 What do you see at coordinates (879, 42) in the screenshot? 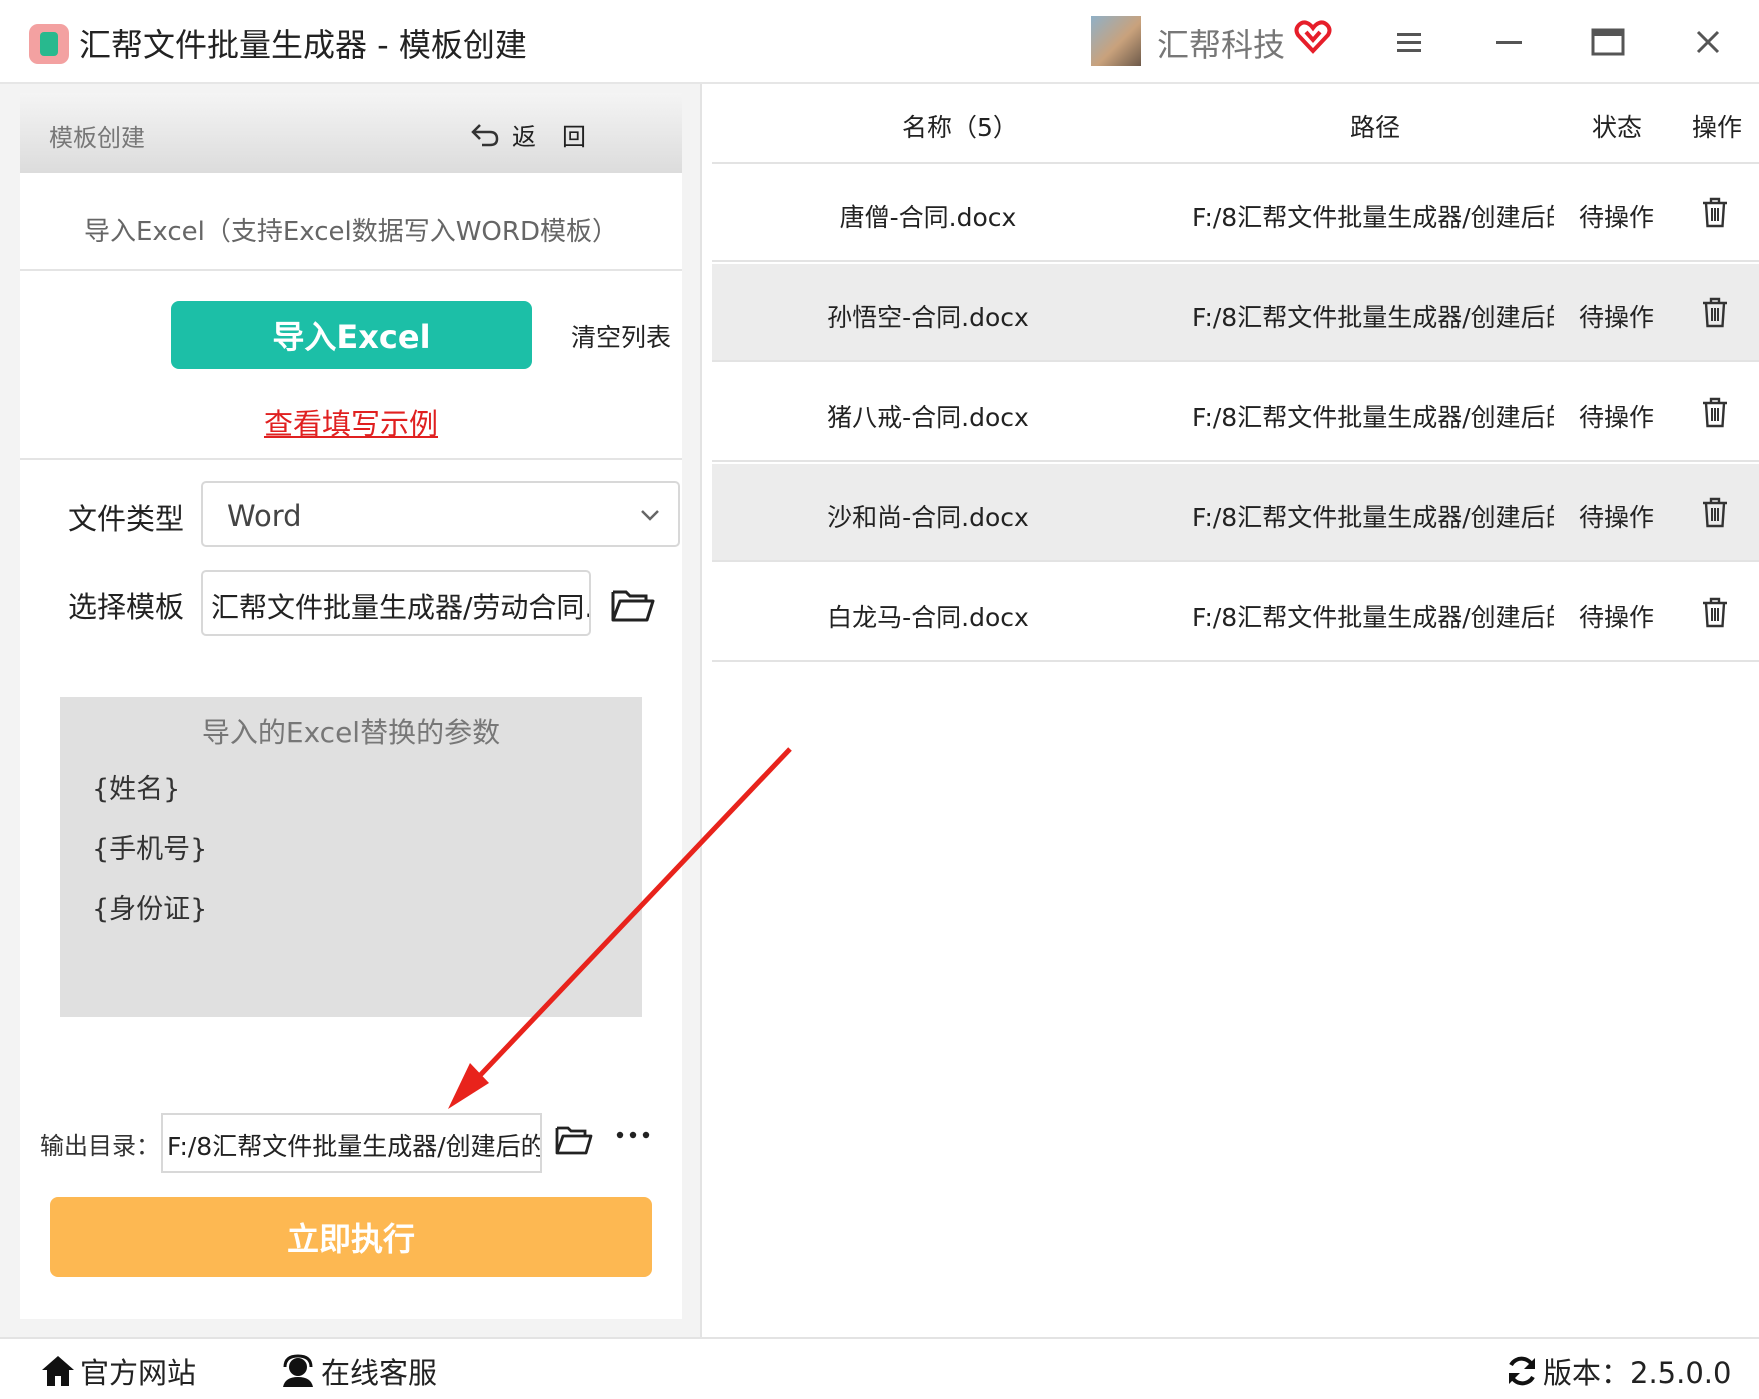
I see `title-bar: 汇帮文件批量生成器 - 模板创建 汇帮科技` at bounding box center [879, 42].